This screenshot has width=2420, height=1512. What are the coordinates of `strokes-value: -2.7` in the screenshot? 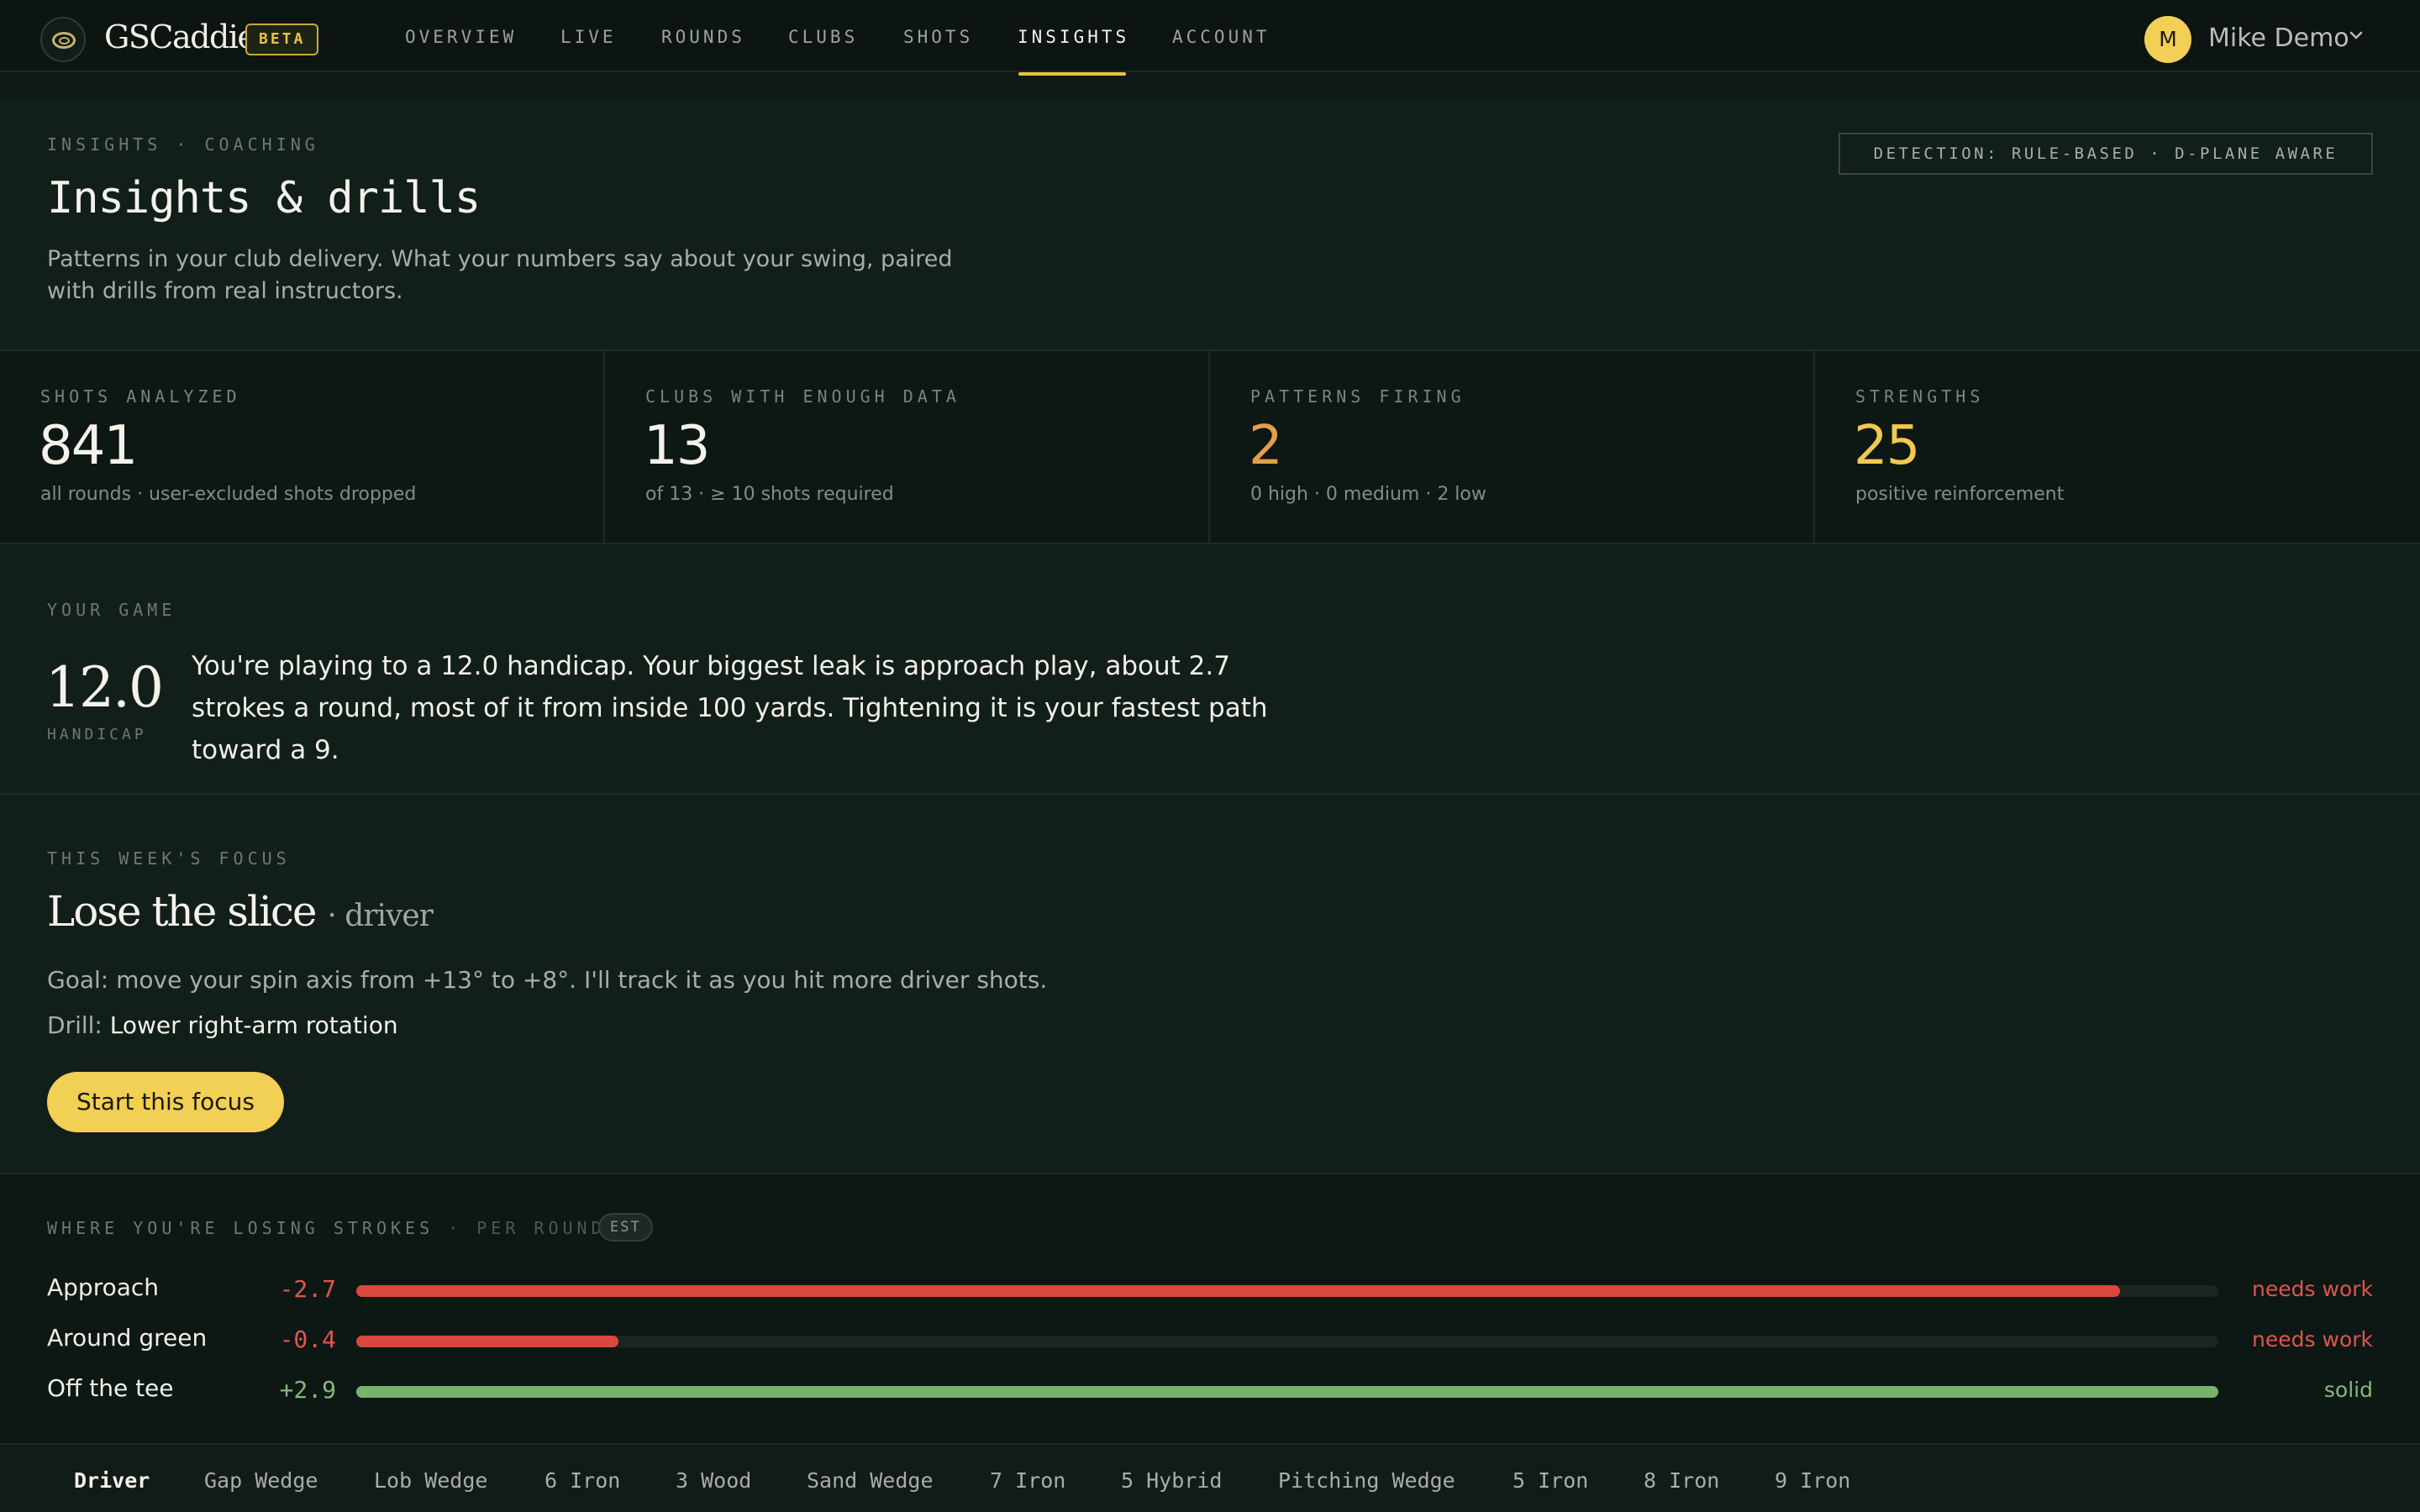 It's located at (307, 1289).